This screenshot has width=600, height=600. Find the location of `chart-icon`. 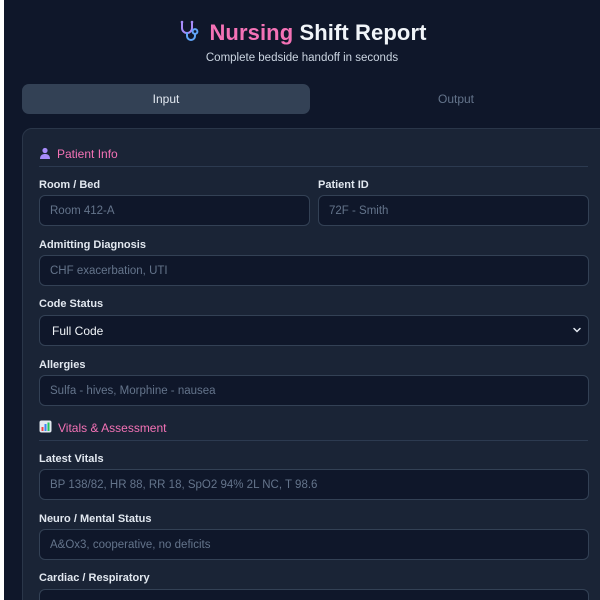

chart-icon is located at coordinates (45, 428).